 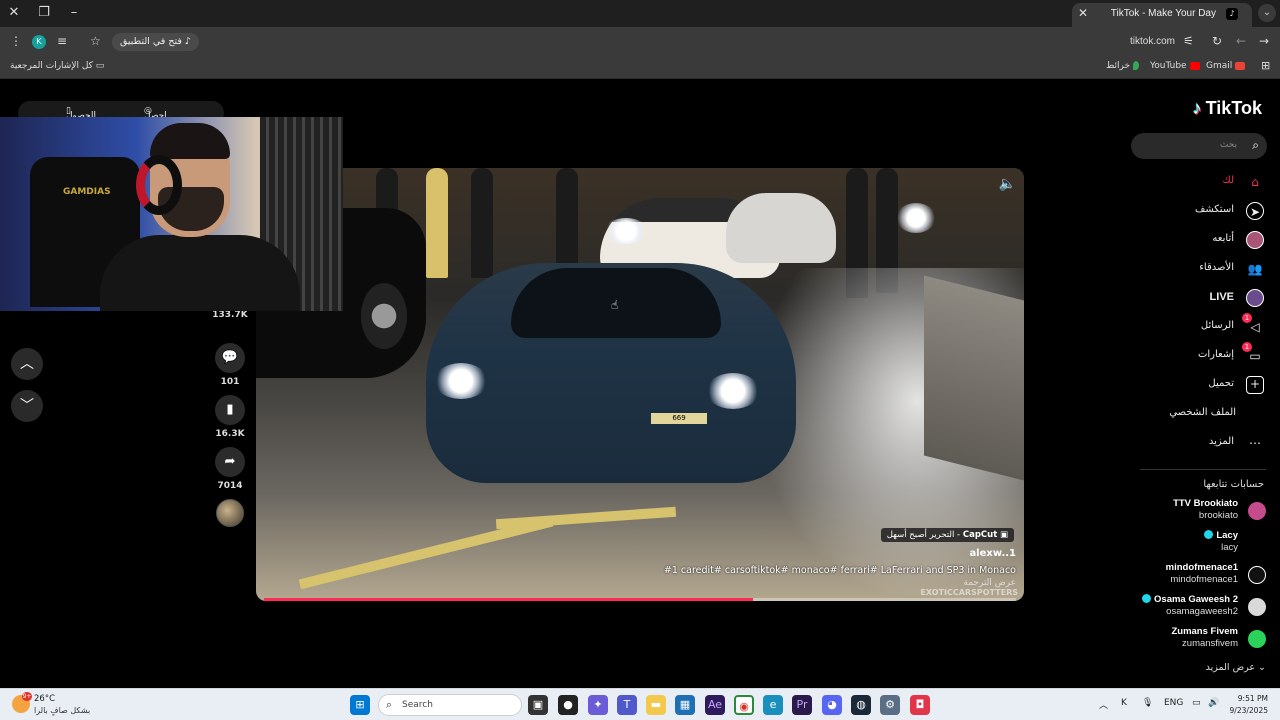 What do you see at coordinates (74, 13) in the screenshot?
I see `minimize-window-icon: –` at bounding box center [74, 13].